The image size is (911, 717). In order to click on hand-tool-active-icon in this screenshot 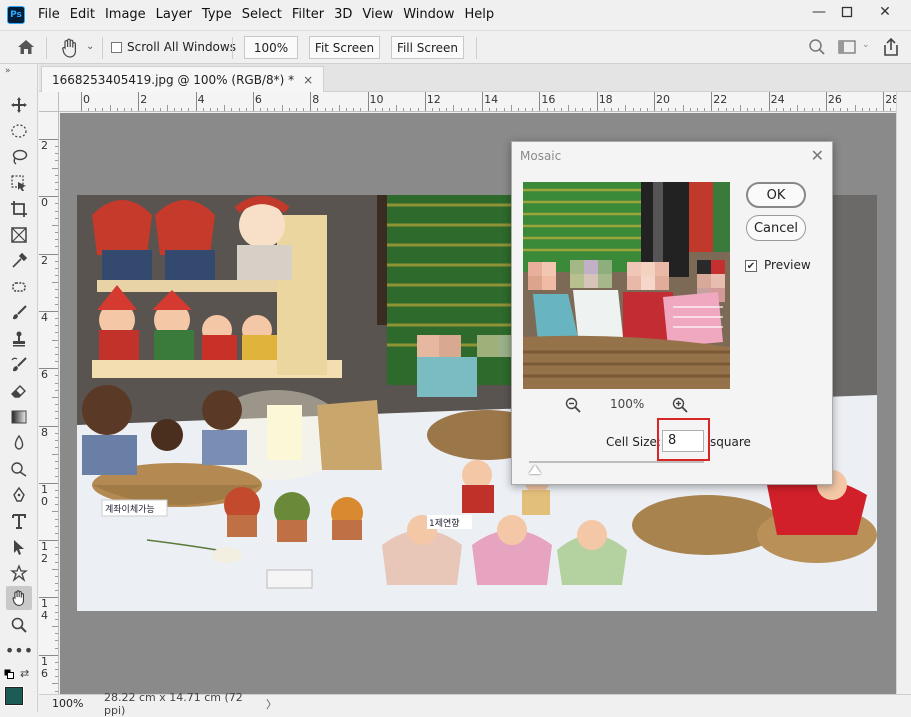, I will do `click(19, 598)`.